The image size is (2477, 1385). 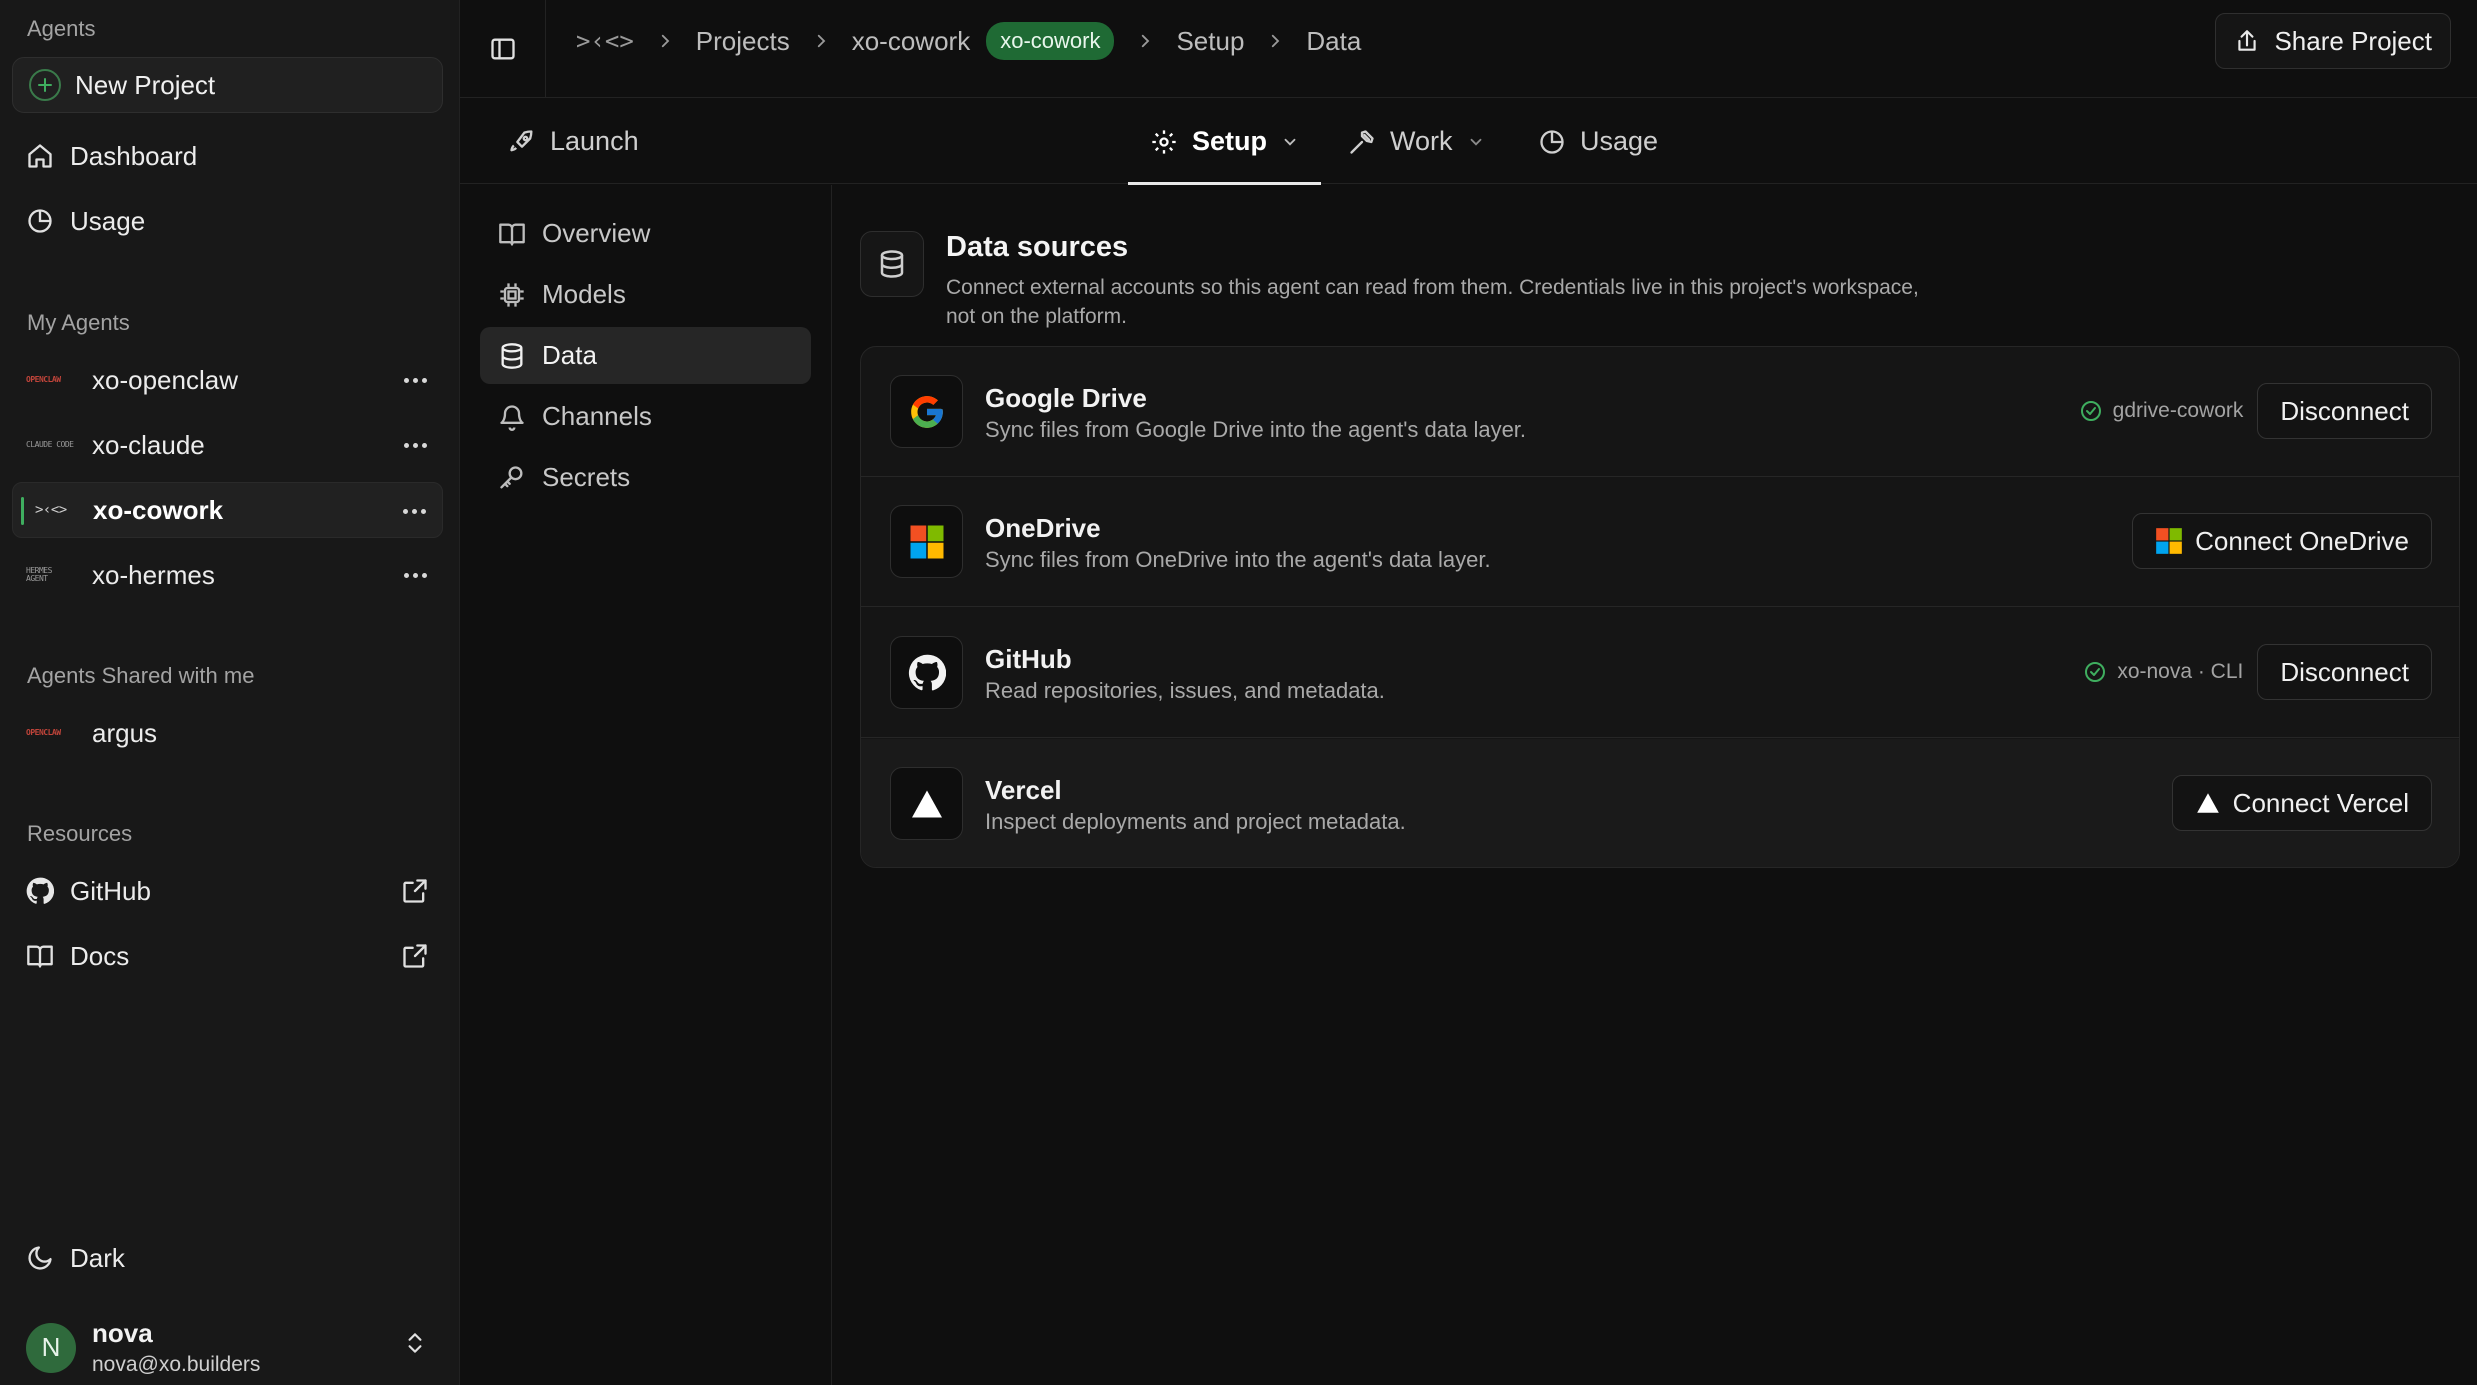 I want to click on share-project-button: Share Project, so click(x=2333, y=41).